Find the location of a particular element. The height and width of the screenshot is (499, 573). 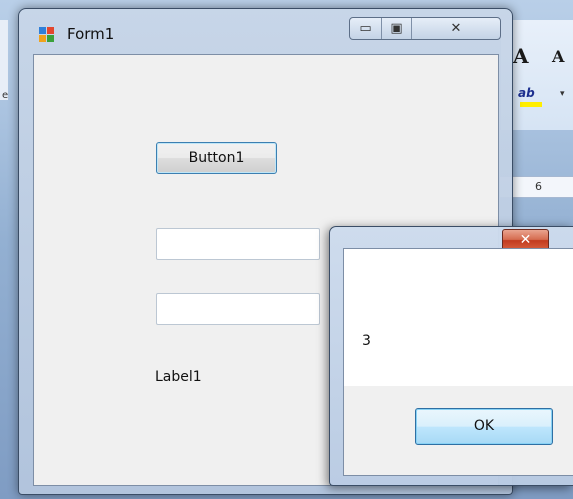

highlight-label: ab is located at coordinates (526, 93).